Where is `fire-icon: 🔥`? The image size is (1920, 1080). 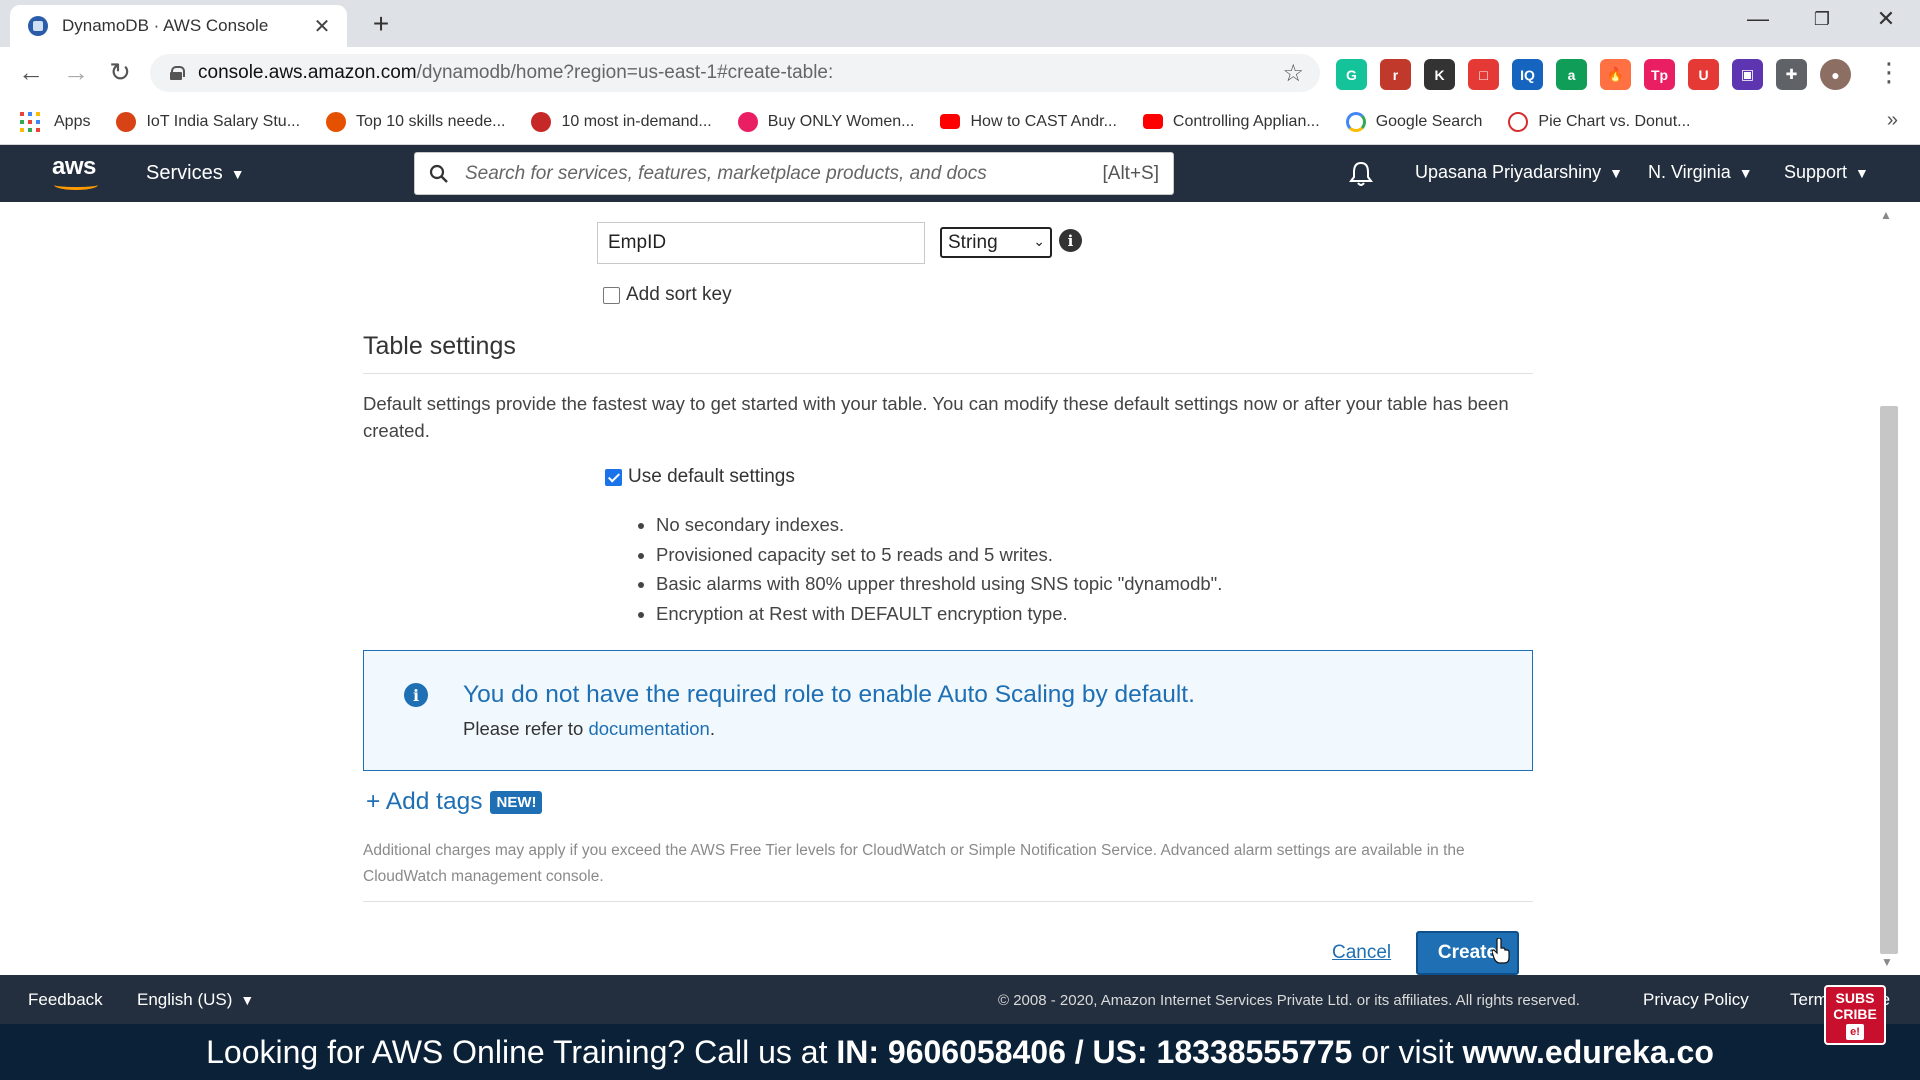 fire-icon: 🔥 is located at coordinates (1615, 74).